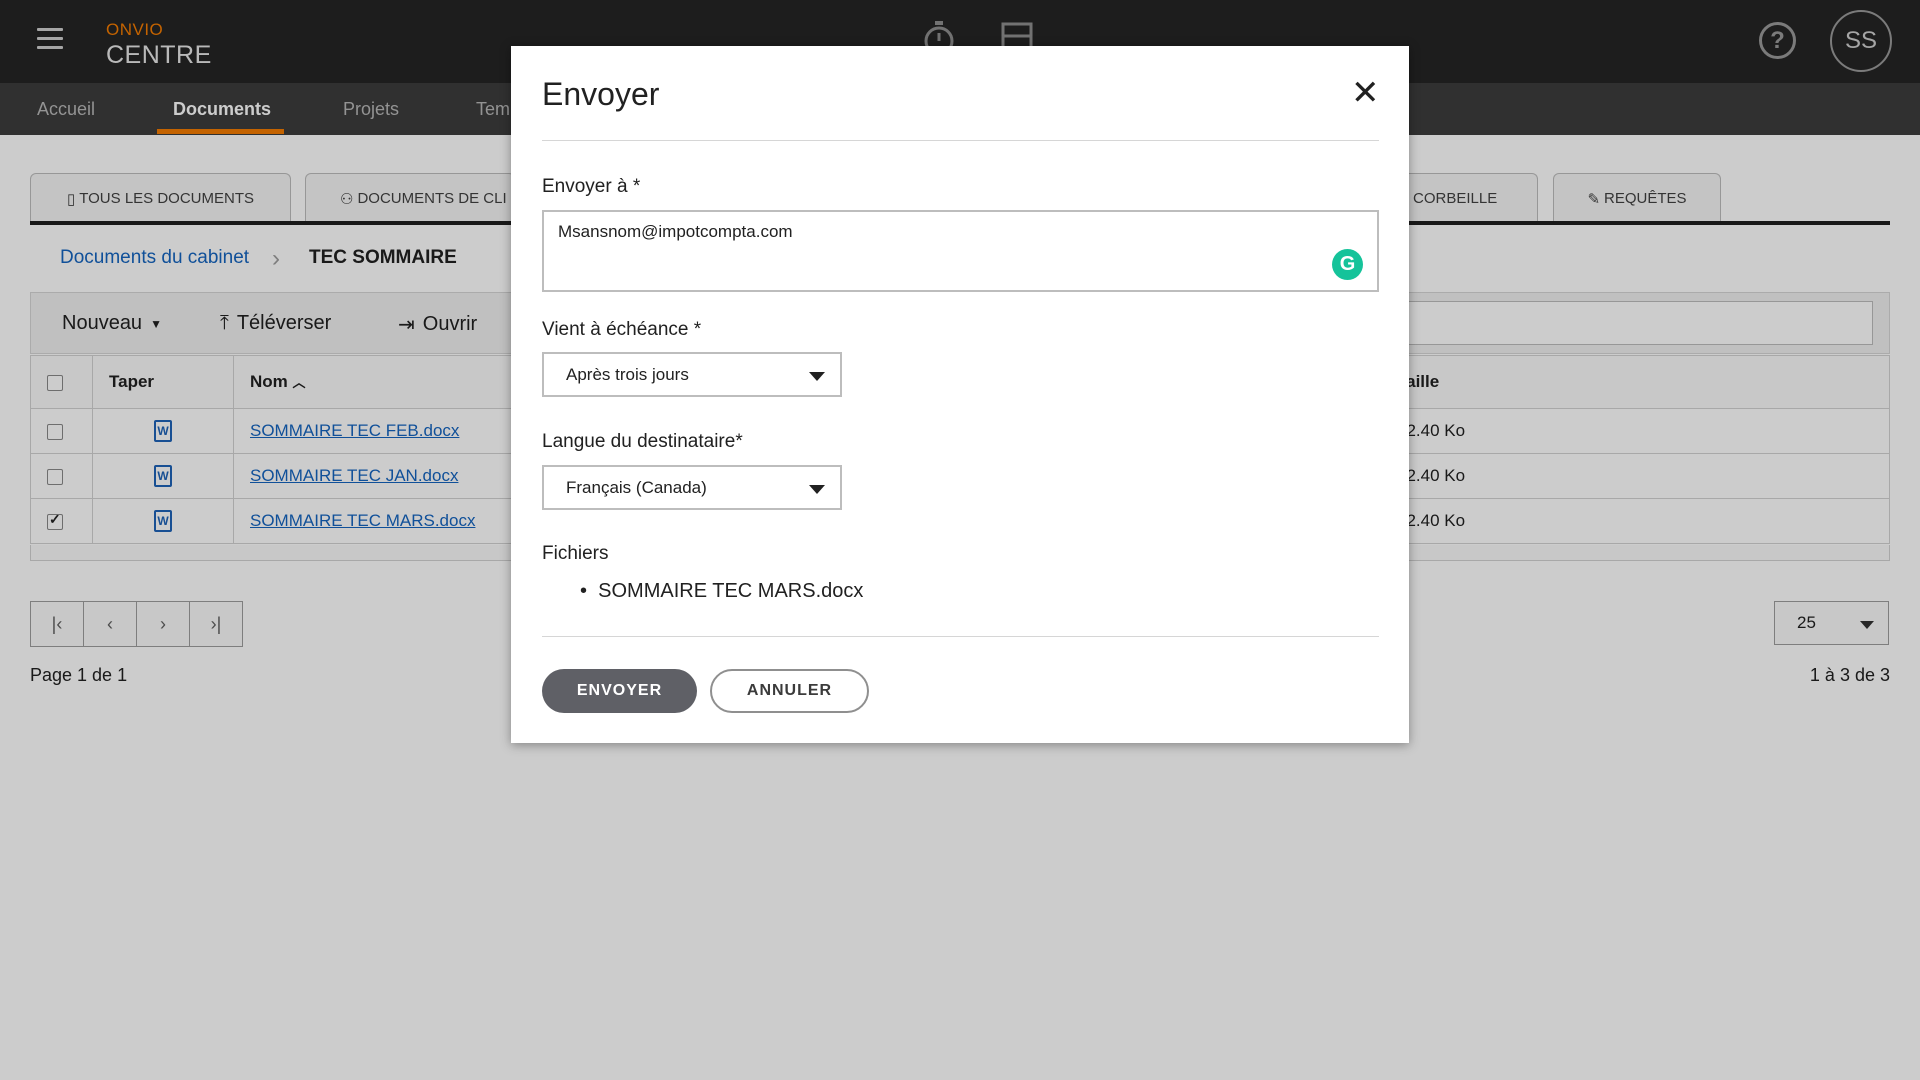  Describe the element at coordinates (1347, 264) in the screenshot. I see `grammarly-icon: G` at that location.